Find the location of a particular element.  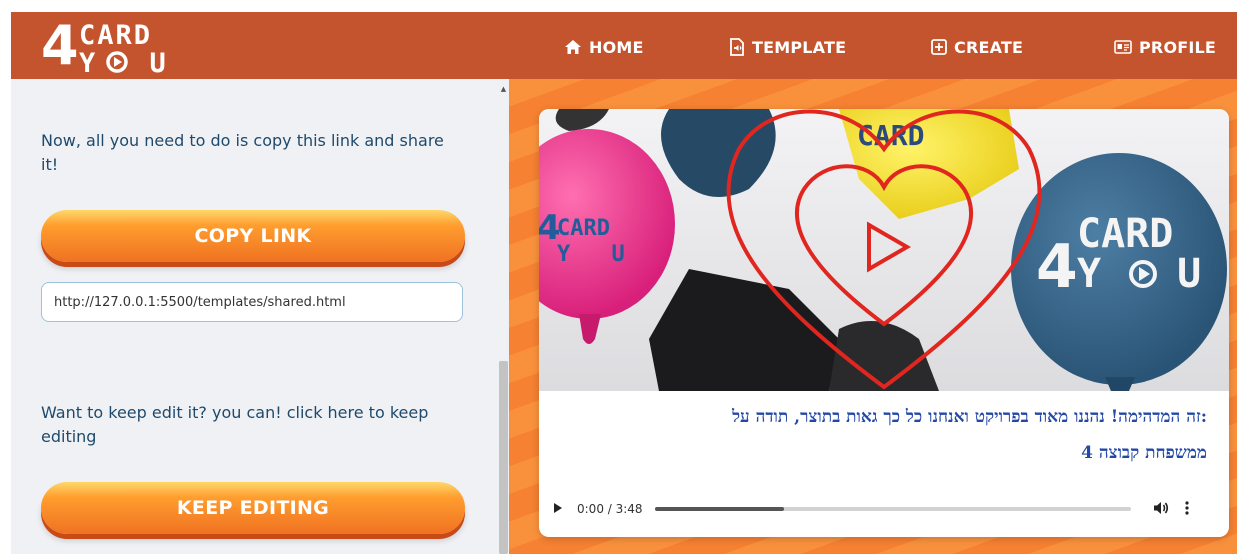

panel-scrollbar: ▲ is located at coordinates (503, 316).